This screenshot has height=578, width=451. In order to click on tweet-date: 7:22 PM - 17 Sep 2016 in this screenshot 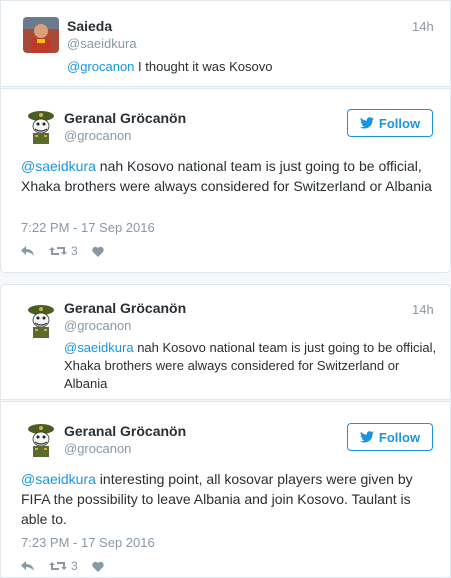, I will do `click(88, 227)`.